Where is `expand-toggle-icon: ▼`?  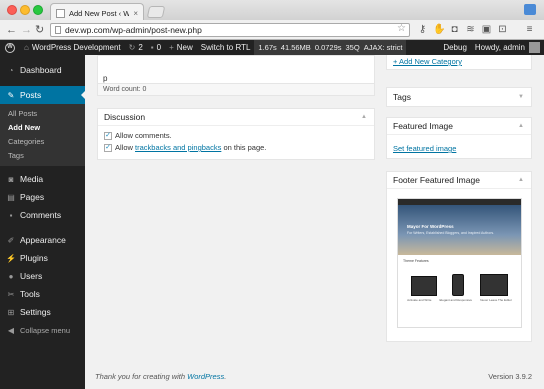 expand-toggle-icon: ▼ is located at coordinates (521, 97).